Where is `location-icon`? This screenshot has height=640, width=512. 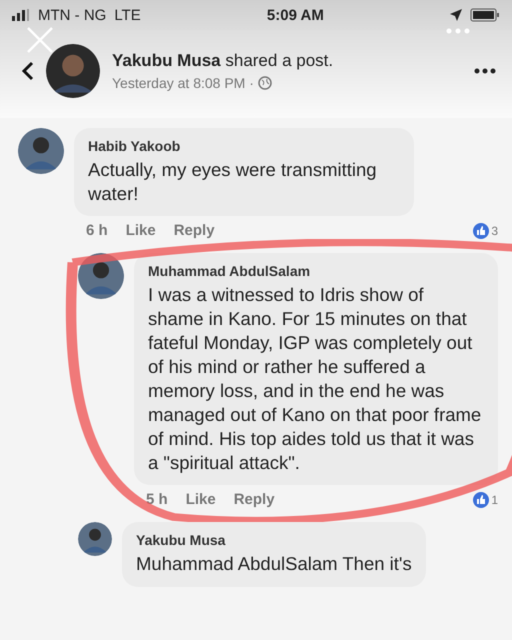
location-icon is located at coordinates (456, 15).